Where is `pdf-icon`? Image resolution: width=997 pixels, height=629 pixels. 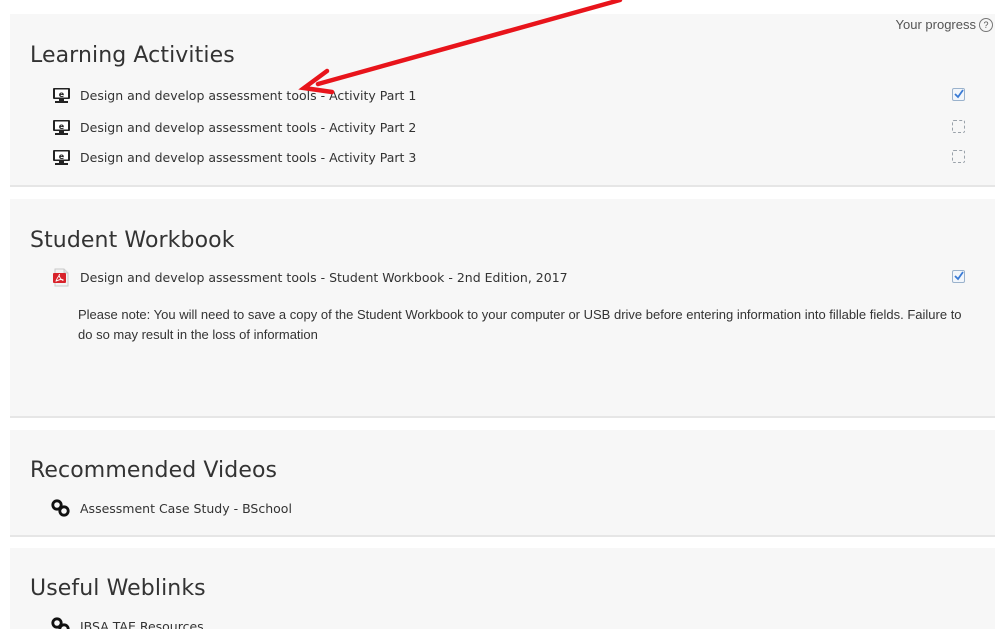
pdf-icon is located at coordinates (61, 277).